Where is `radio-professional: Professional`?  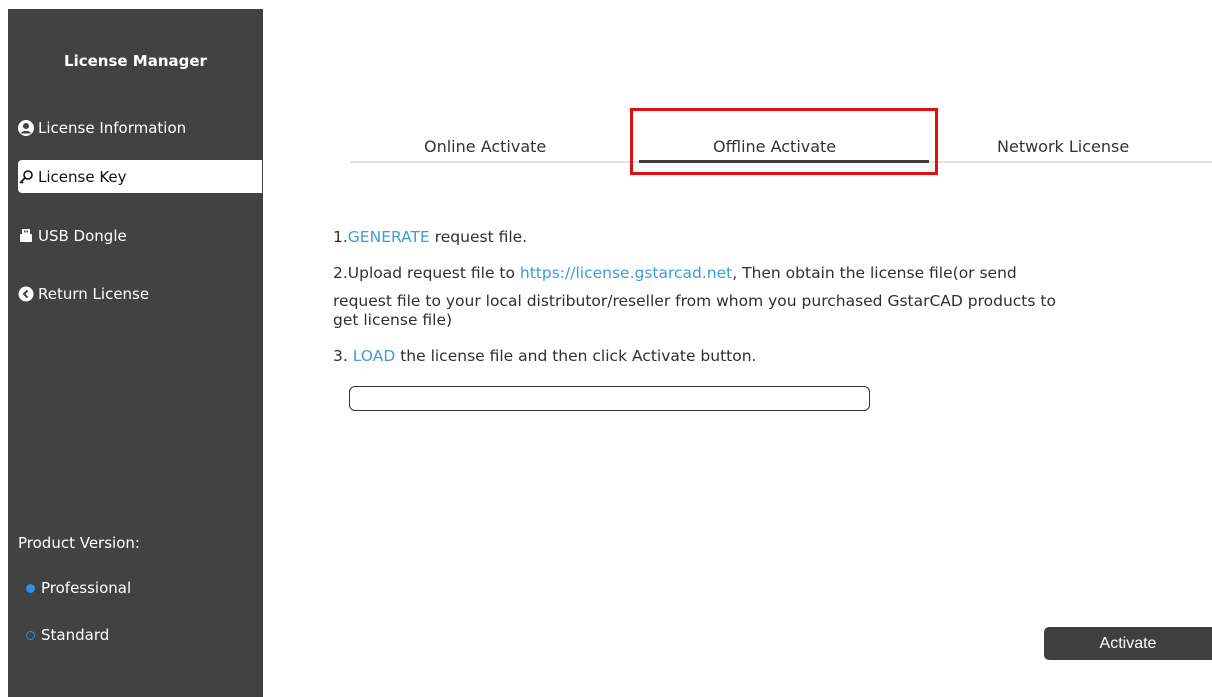
radio-professional: Professional is located at coordinates (78, 588).